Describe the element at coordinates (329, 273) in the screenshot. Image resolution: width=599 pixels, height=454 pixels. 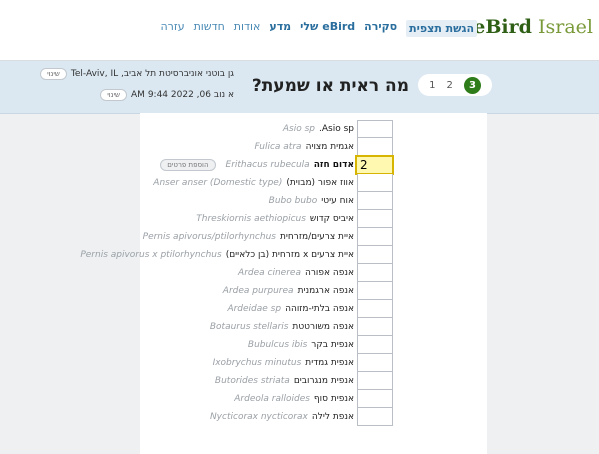
I see `species-common-name: אנפה אפורה` at that location.